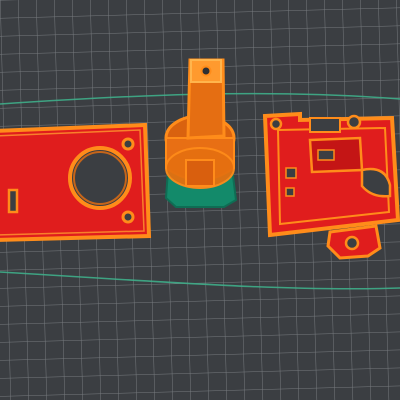  What do you see at coordinates (13, 201) in the screenshot?
I see `plate-slot` at bounding box center [13, 201].